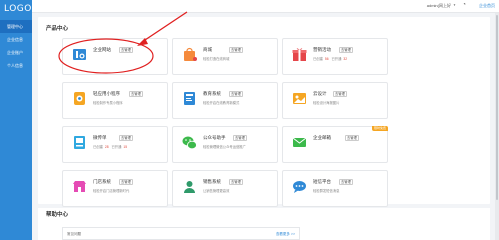 Image resolution: width=499 pixels, height=240 pixels. What do you see at coordinates (285, 234) in the screenshot?
I see `view-more-link: 查看更多 >>` at bounding box center [285, 234].